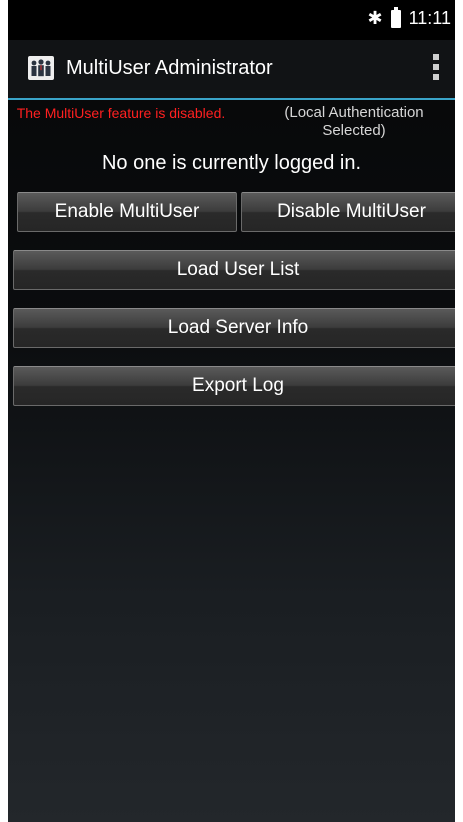  Describe the element at coordinates (436, 69) in the screenshot. I see `overflow-menu-icon` at that location.